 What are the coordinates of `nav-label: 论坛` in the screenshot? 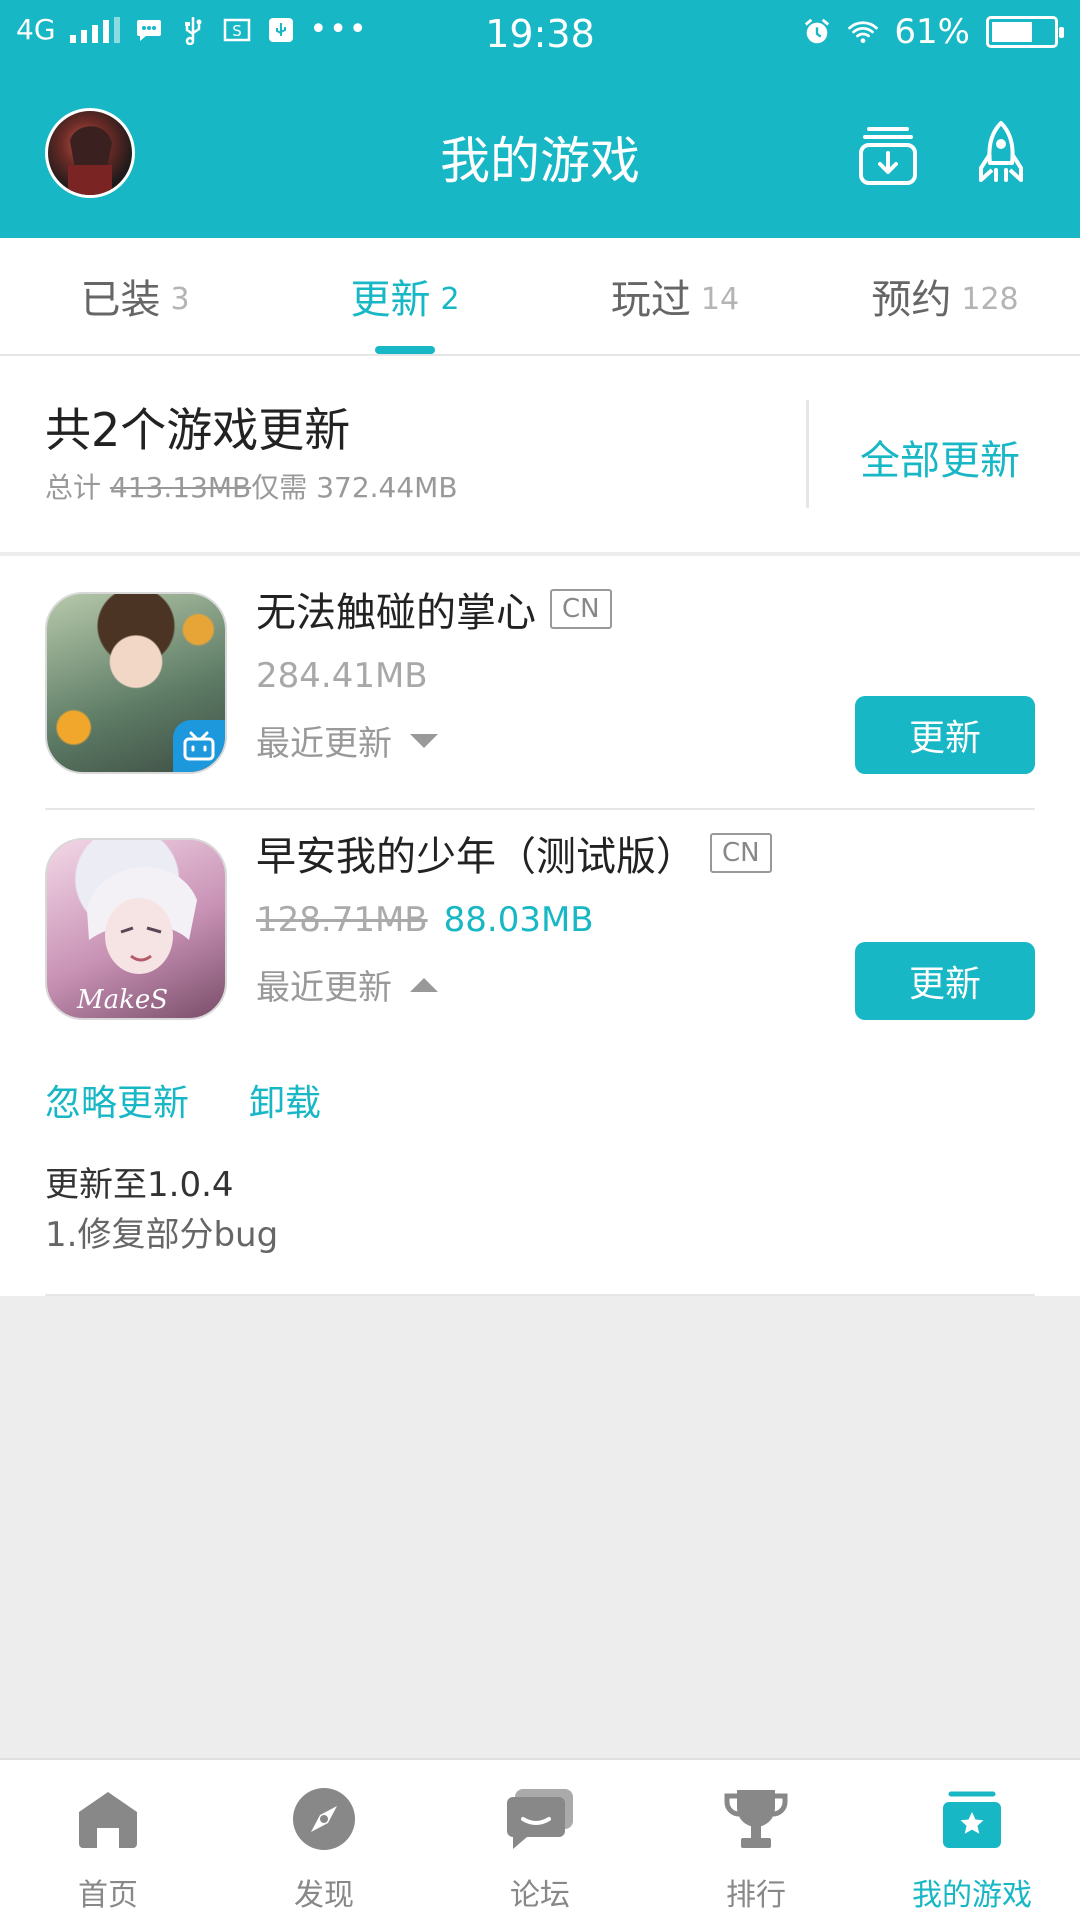 It's located at (540, 1895).